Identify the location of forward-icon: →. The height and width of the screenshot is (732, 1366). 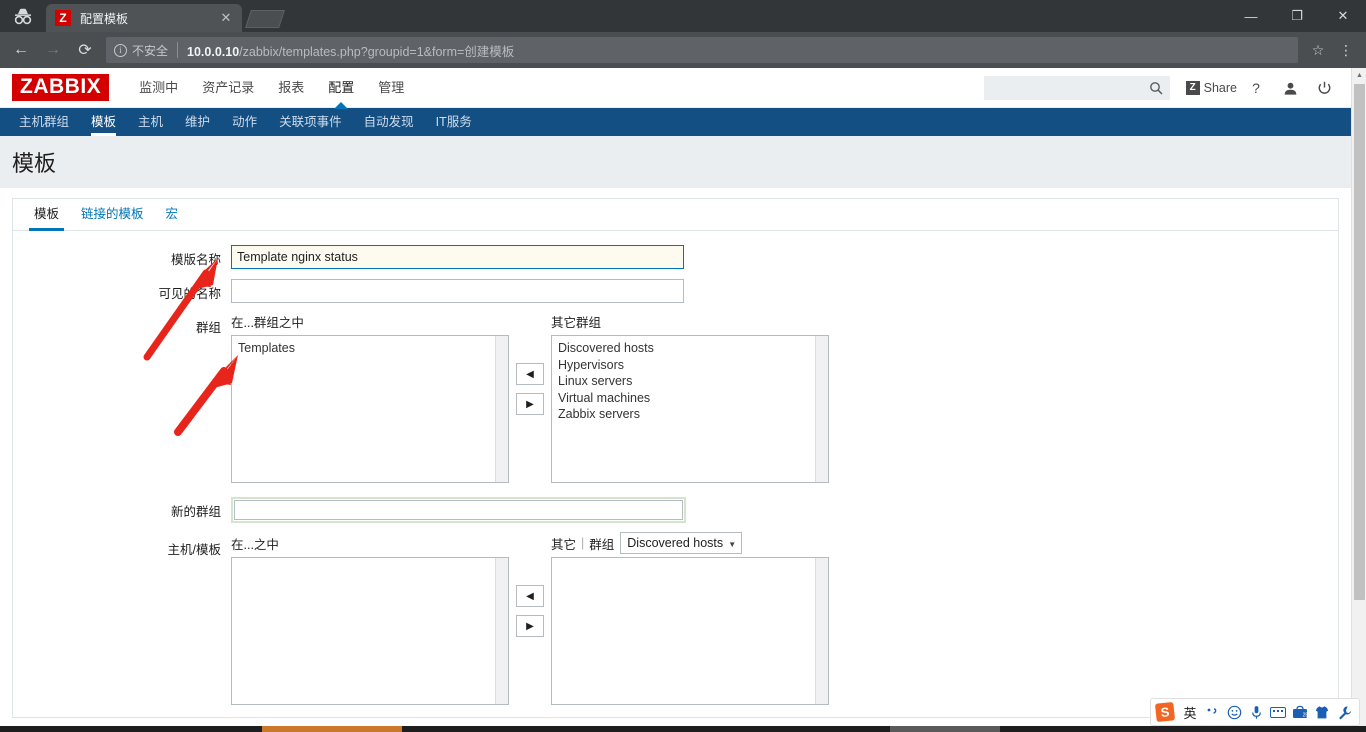
(53, 50).